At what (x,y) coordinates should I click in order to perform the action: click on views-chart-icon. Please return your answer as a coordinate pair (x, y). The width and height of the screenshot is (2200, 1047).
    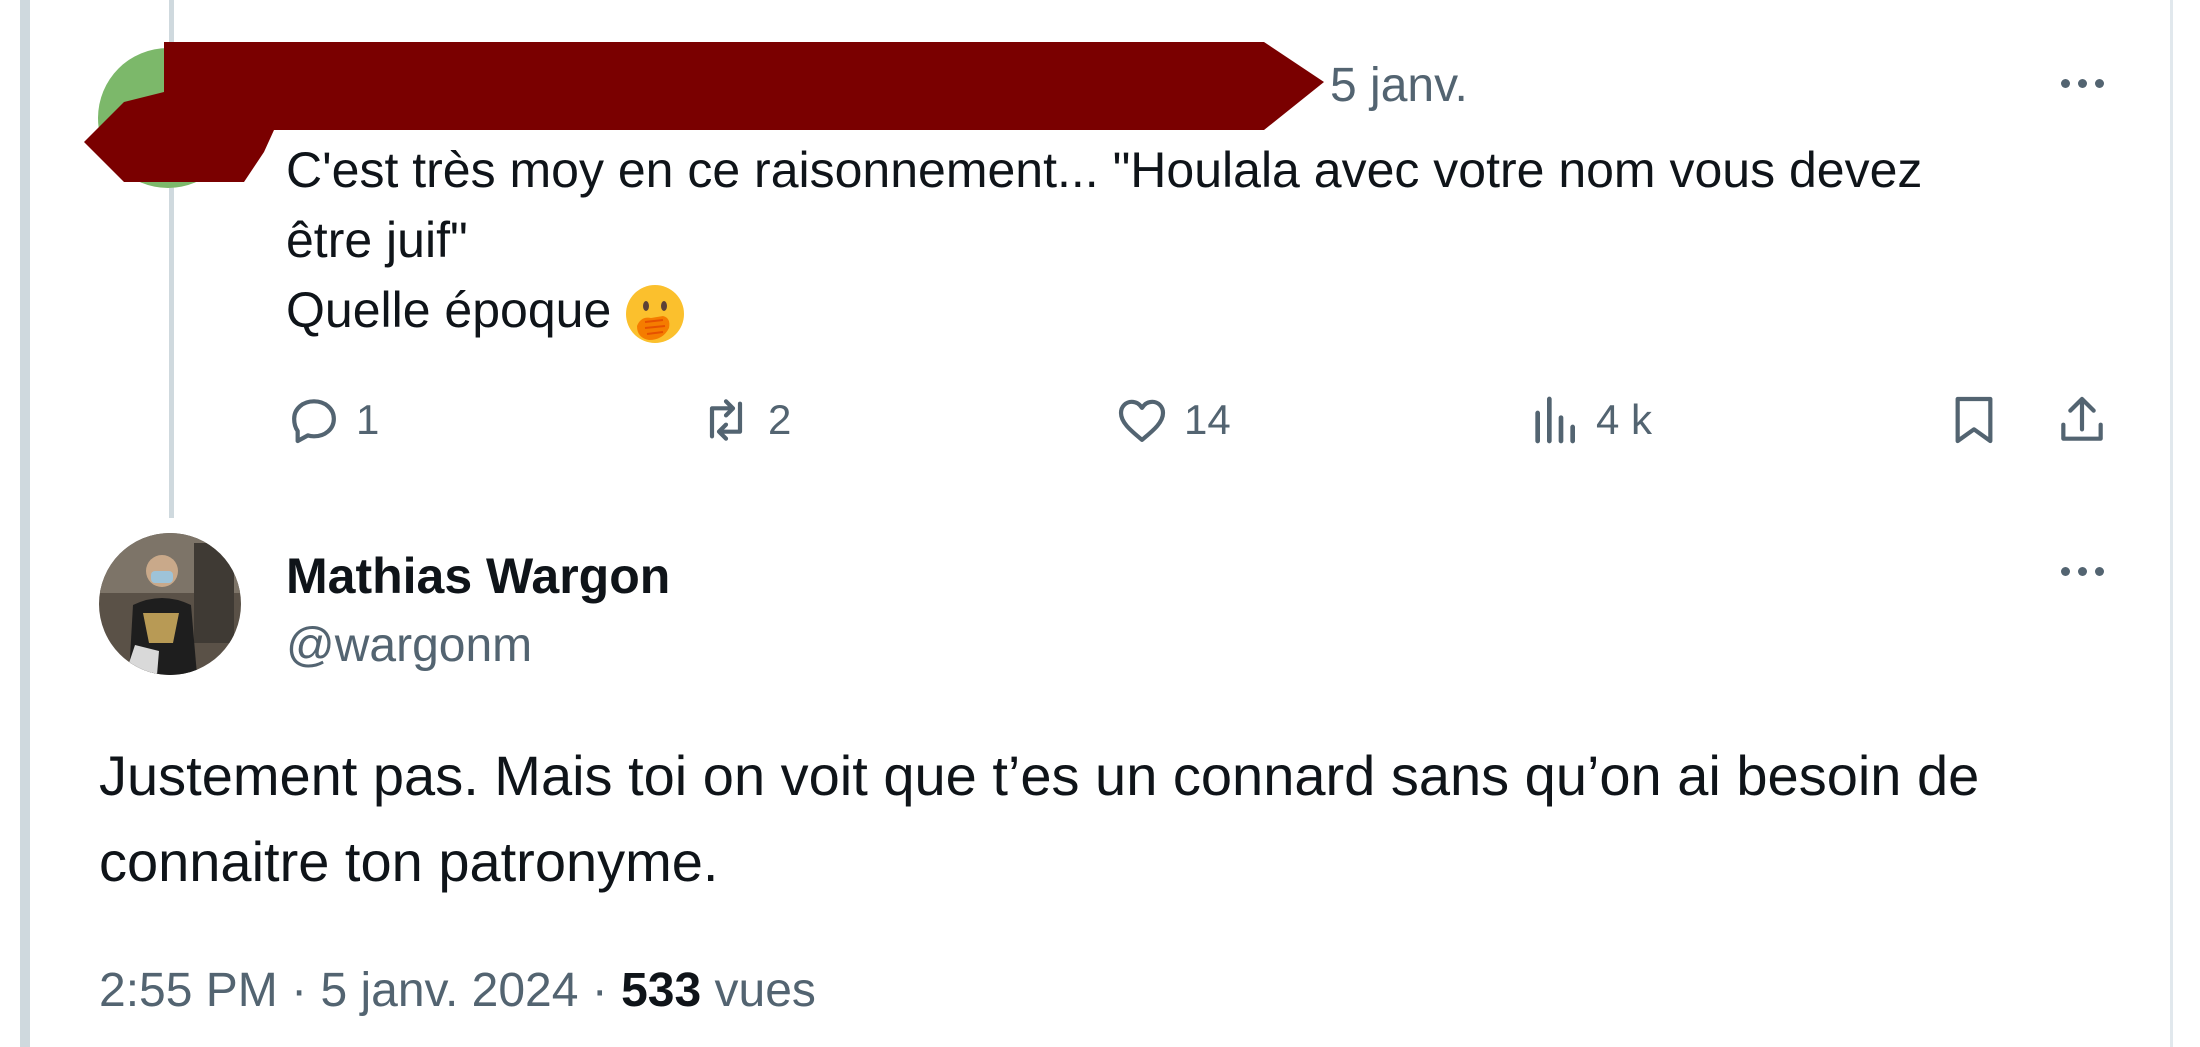
    Looking at the image, I should click on (1555, 420).